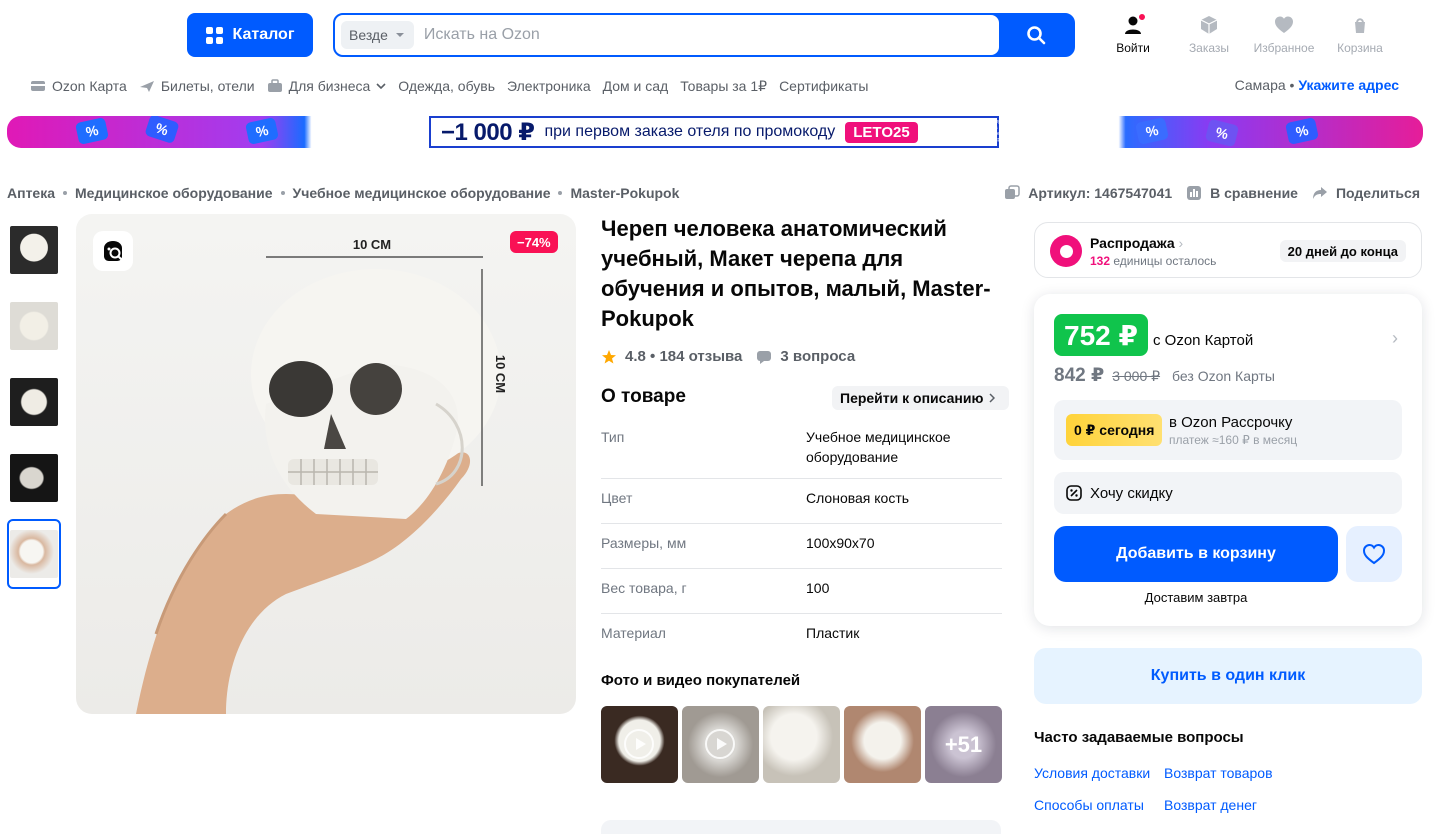 This screenshot has width=1442, height=834. Describe the element at coordinates (1210, 805) in the screenshot. I see `faq-link-refund: Возврат денег` at that location.